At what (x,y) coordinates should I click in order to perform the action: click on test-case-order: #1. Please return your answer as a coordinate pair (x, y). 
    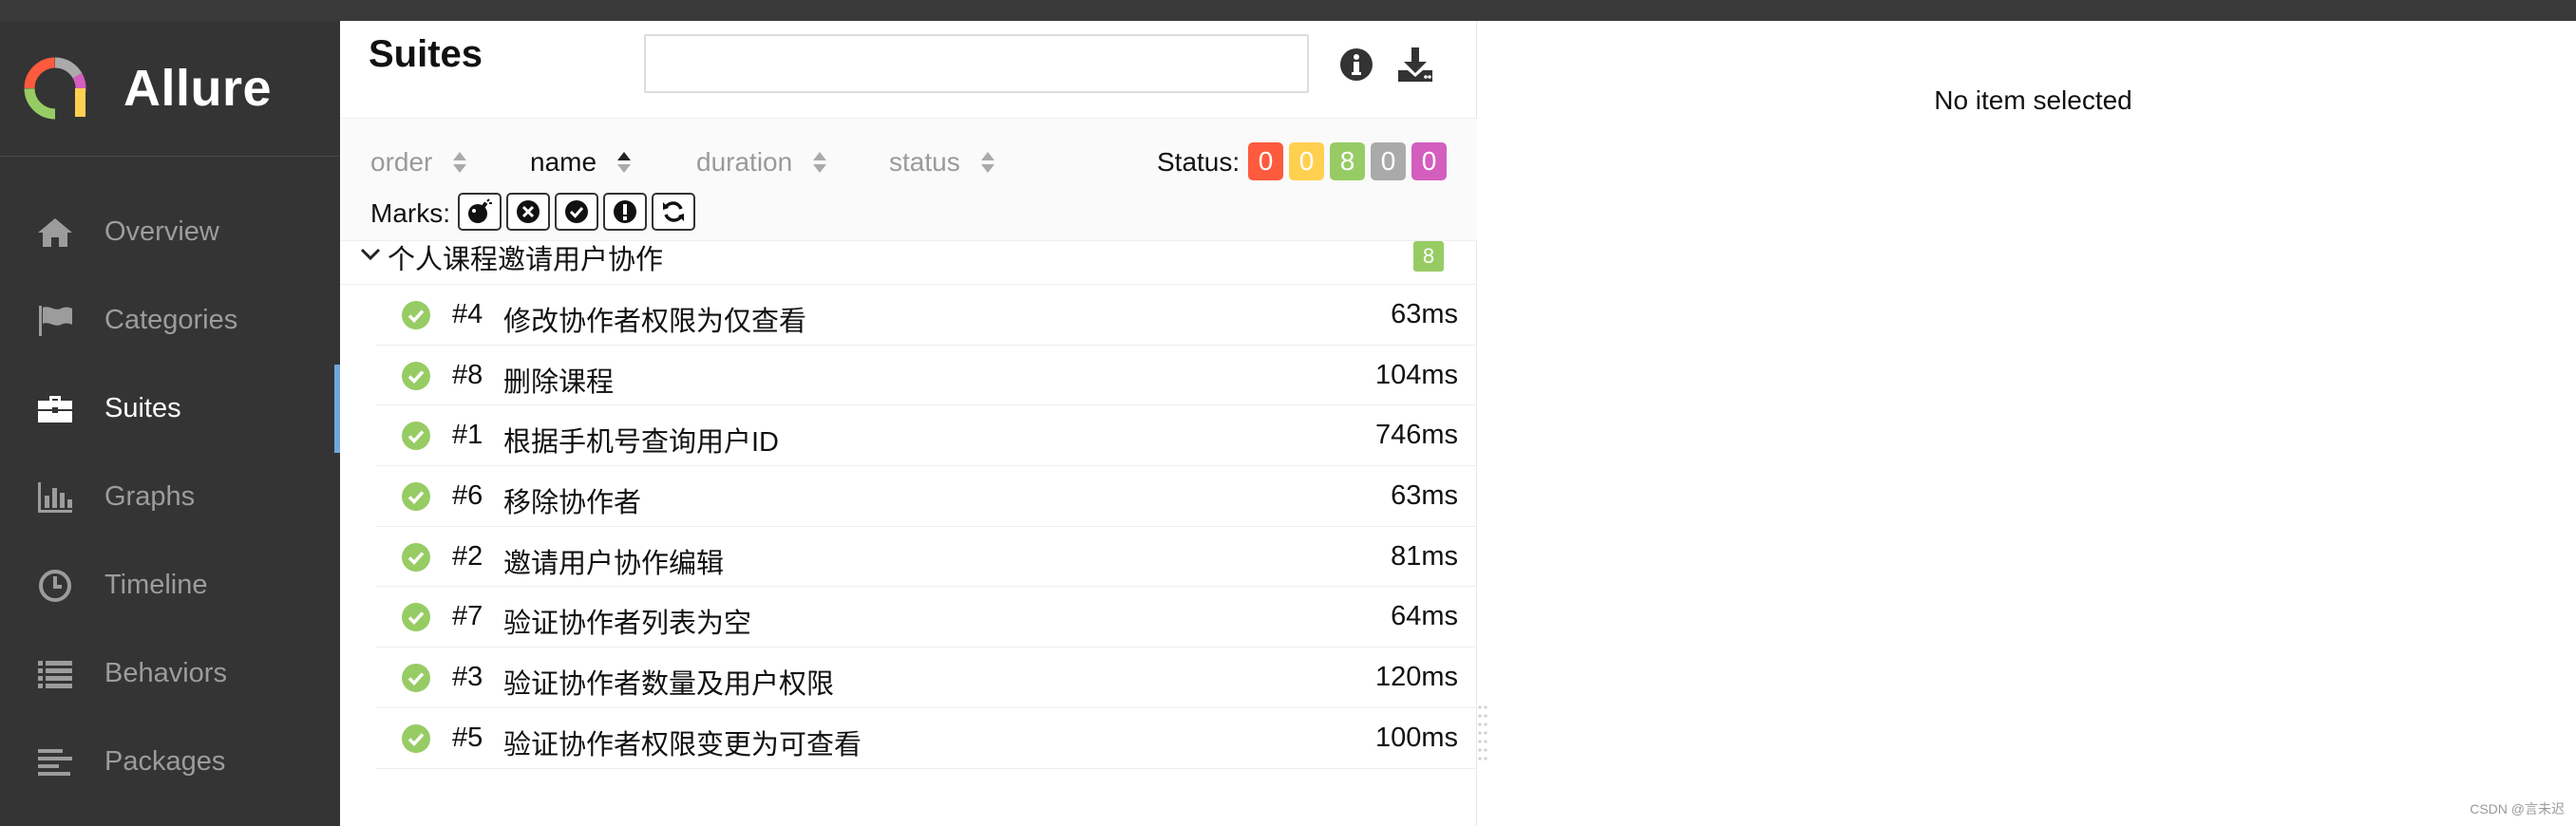
    Looking at the image, I should click on (467, 435).